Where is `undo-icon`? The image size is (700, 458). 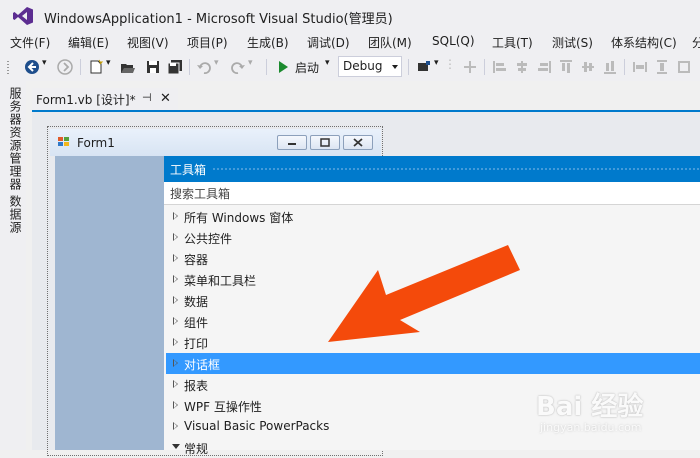
undo-icon is located at coordinates (204, 67).